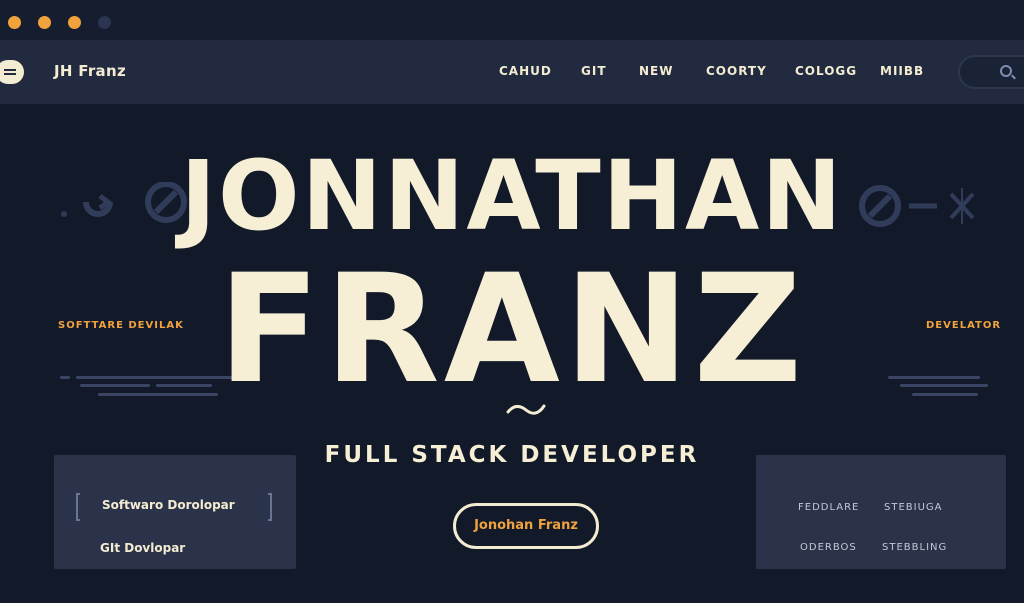 This screenshot has width=1024, height=603. I want to click on skill-tag: FEDDLARE, so click(829, 507).